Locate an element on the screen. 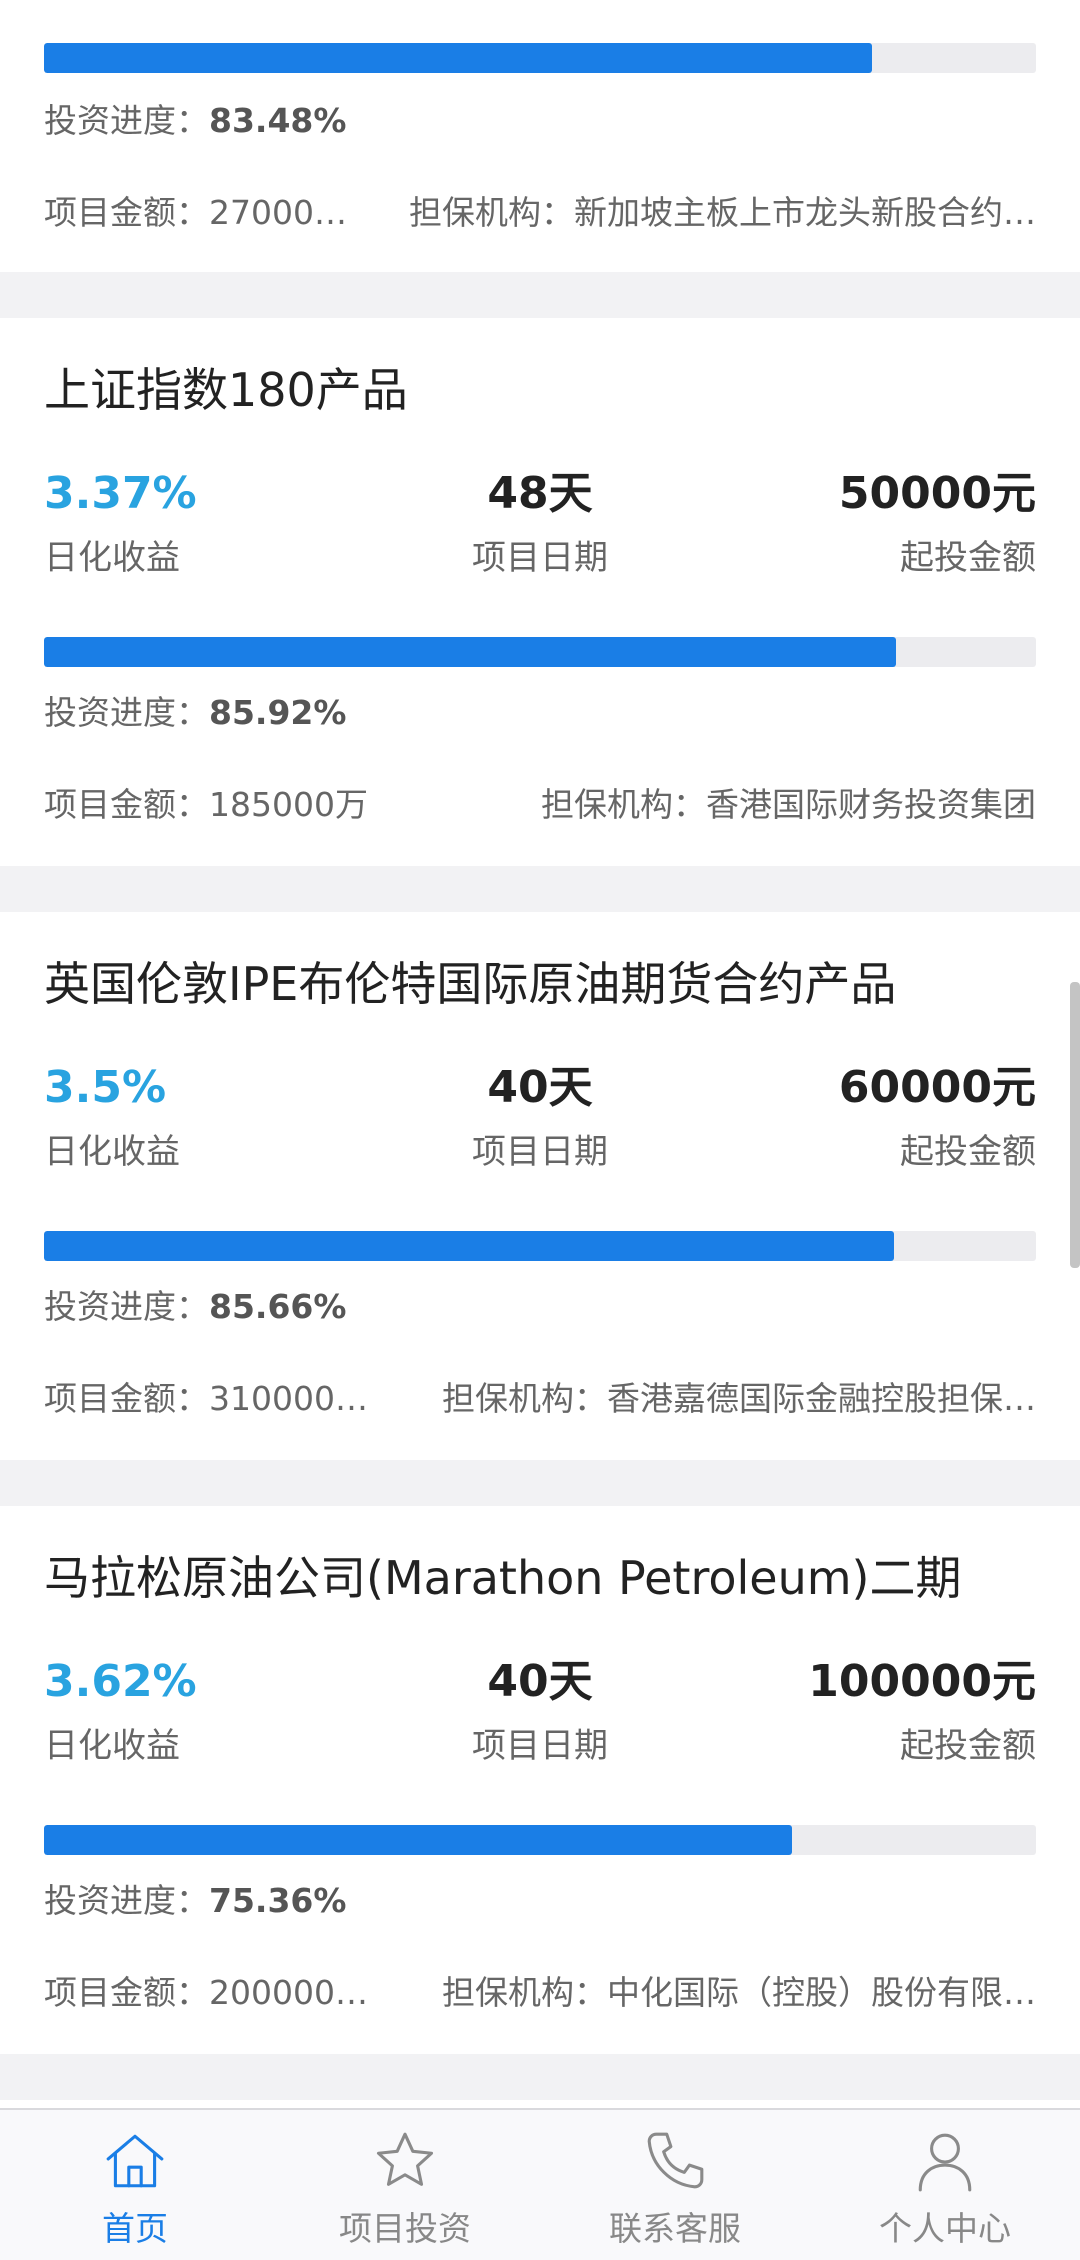 Image resolution: width=1080 pixels, height=2260 pixels. tab-profile-label: 个人中心 is located at coordinates (945, 2228).